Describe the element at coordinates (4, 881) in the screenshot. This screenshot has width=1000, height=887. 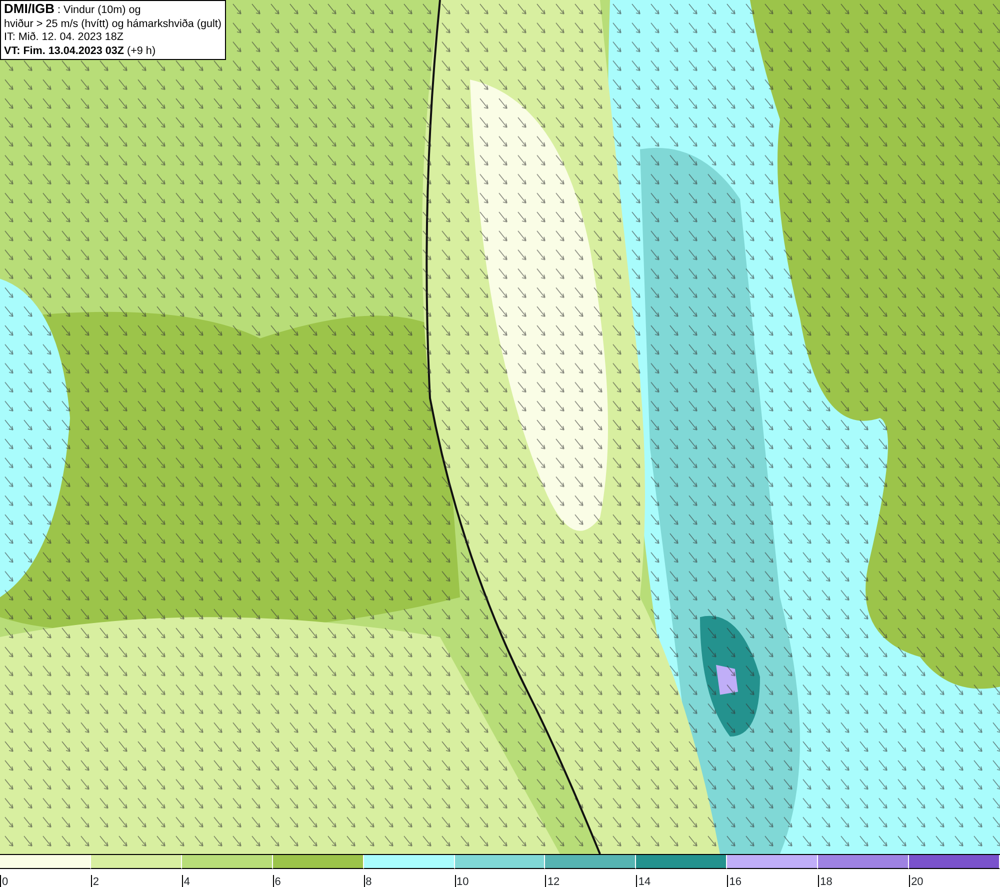
I see `legend-label: 0` at that location.